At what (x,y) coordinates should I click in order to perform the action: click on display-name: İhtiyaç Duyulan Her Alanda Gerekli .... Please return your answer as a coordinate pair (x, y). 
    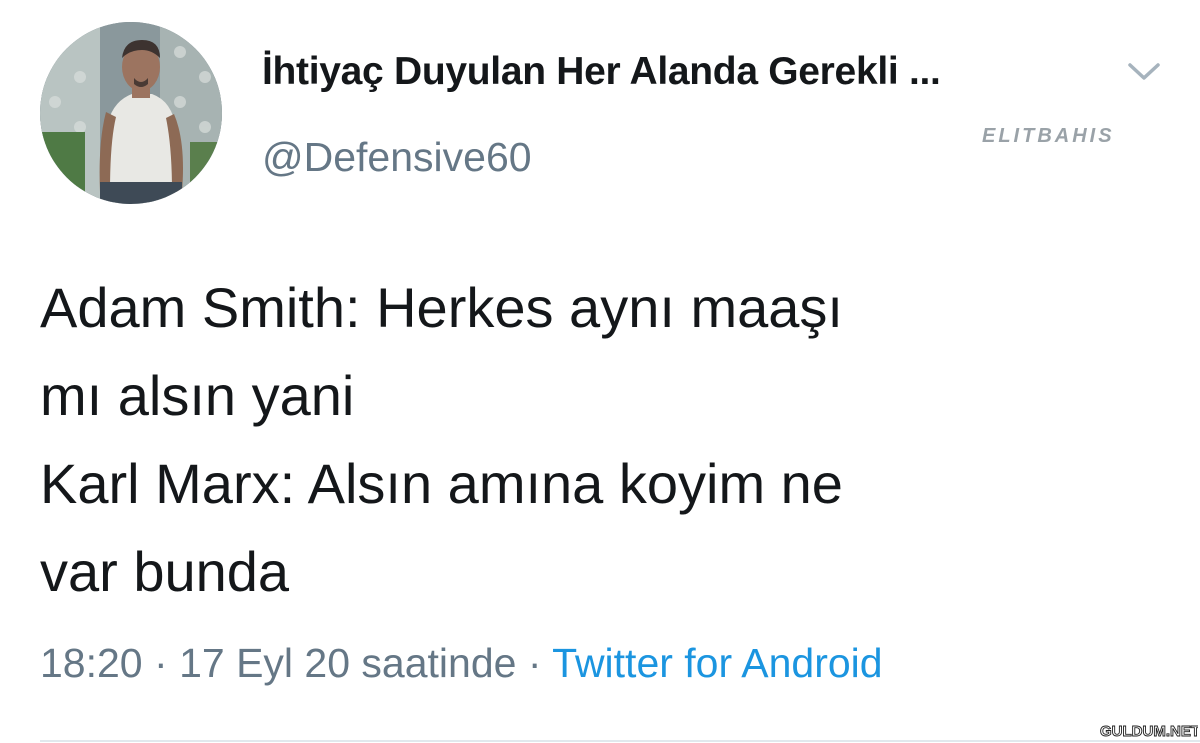
    Looking at the image, I should click on (601, 72).